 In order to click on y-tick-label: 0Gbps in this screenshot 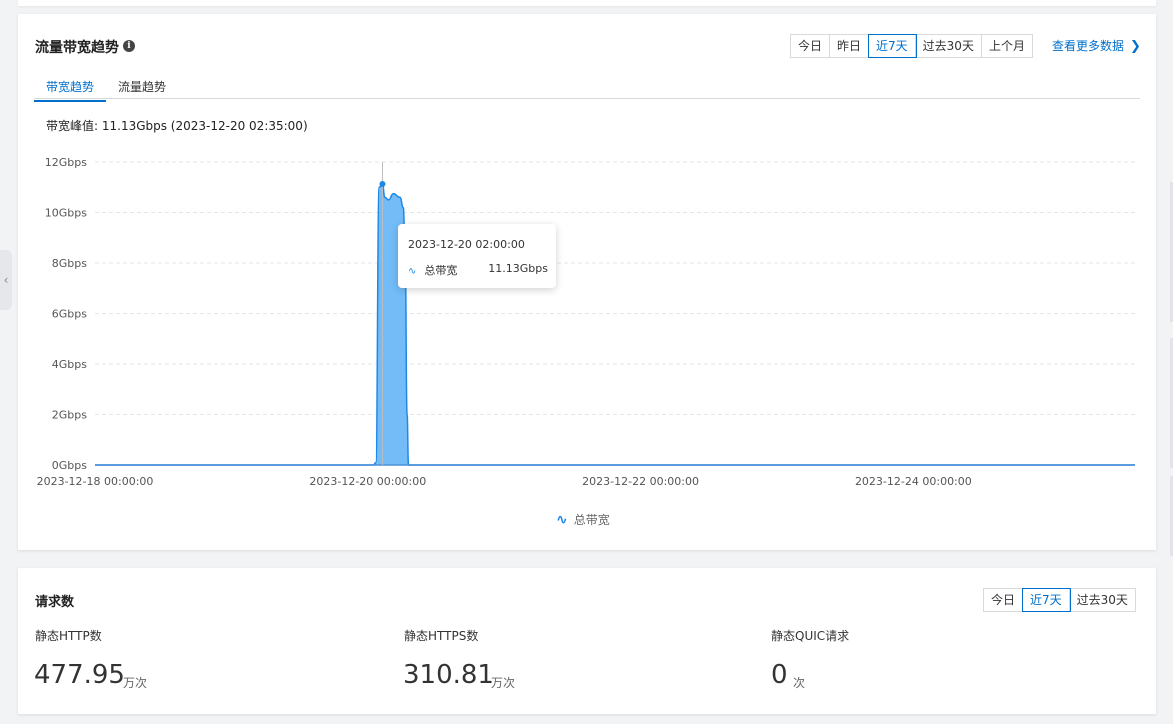, I will do `click(69, 465)`.